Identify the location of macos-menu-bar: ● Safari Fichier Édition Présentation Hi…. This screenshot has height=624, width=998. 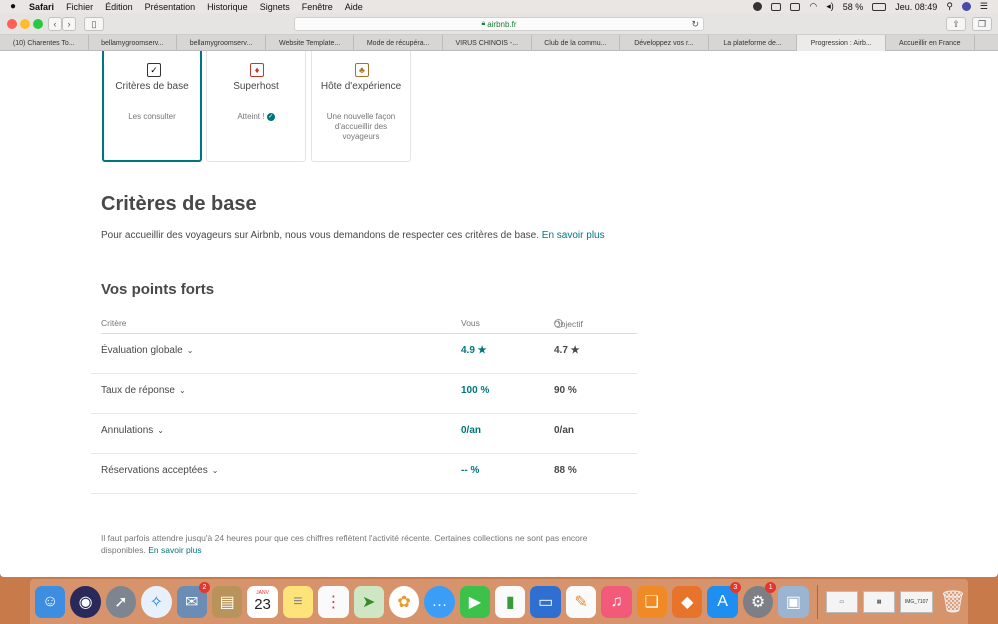
(499, 6).